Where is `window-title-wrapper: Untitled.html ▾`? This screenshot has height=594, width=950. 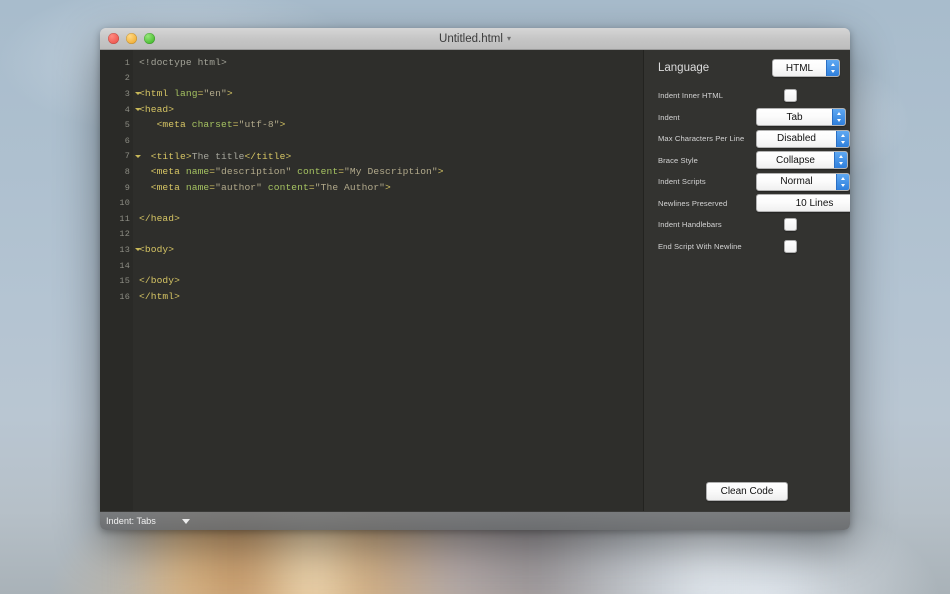 window-title-wrapper: Untitled.html ▾ is located at coordinates (475, 39).